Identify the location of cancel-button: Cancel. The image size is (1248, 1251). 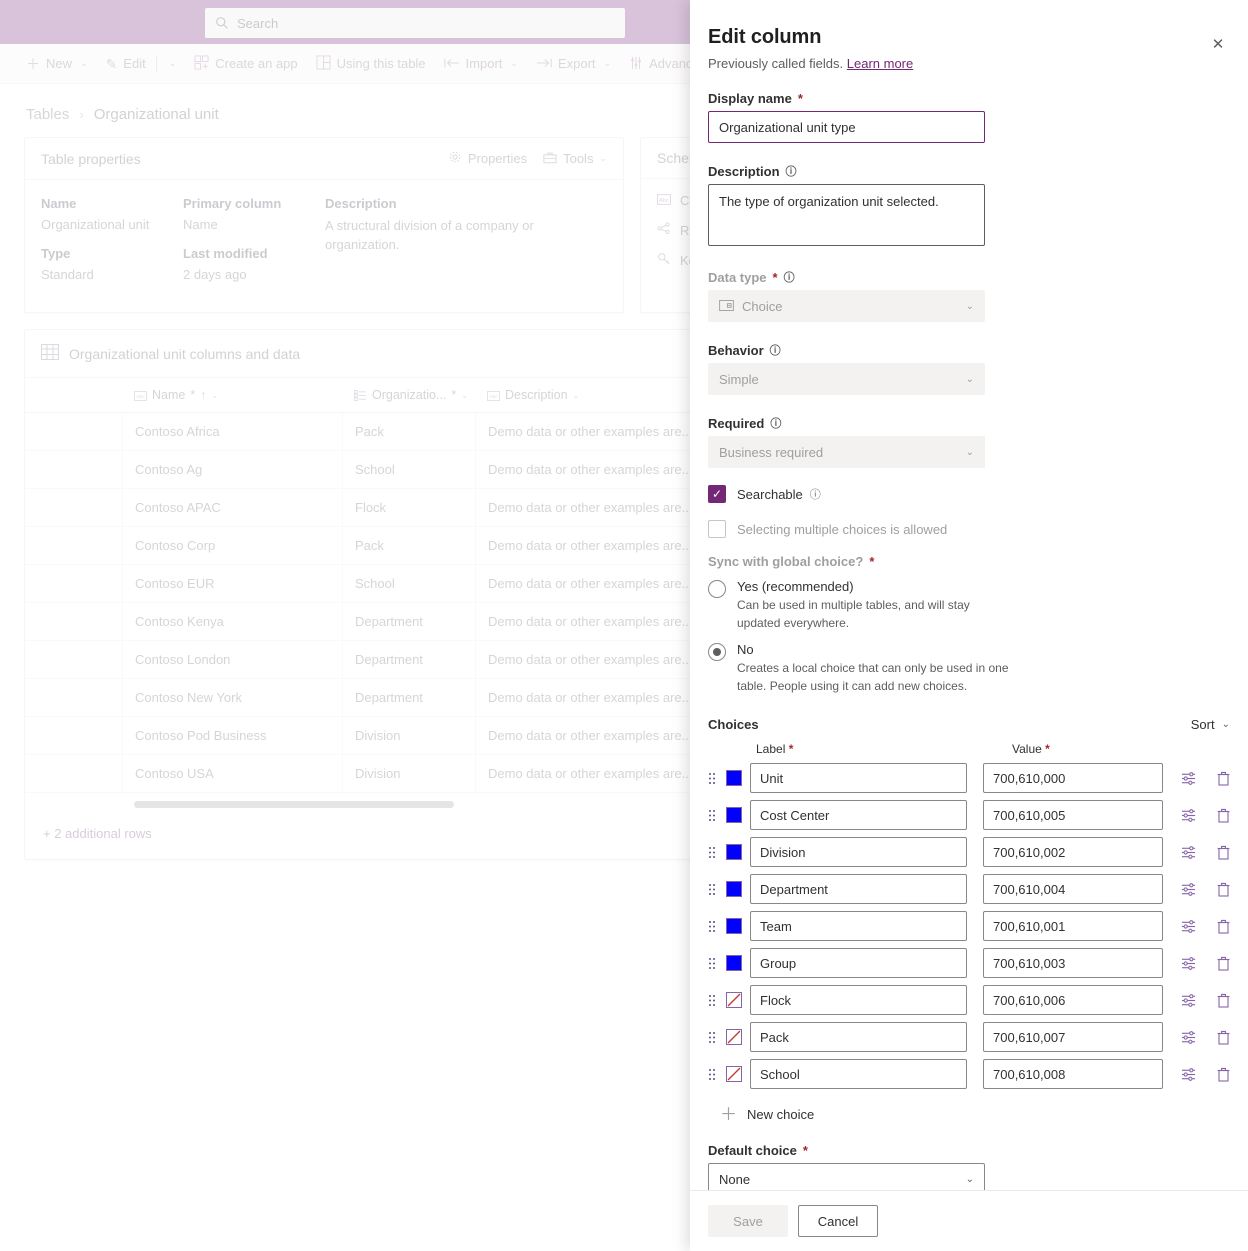
(838, 1221).